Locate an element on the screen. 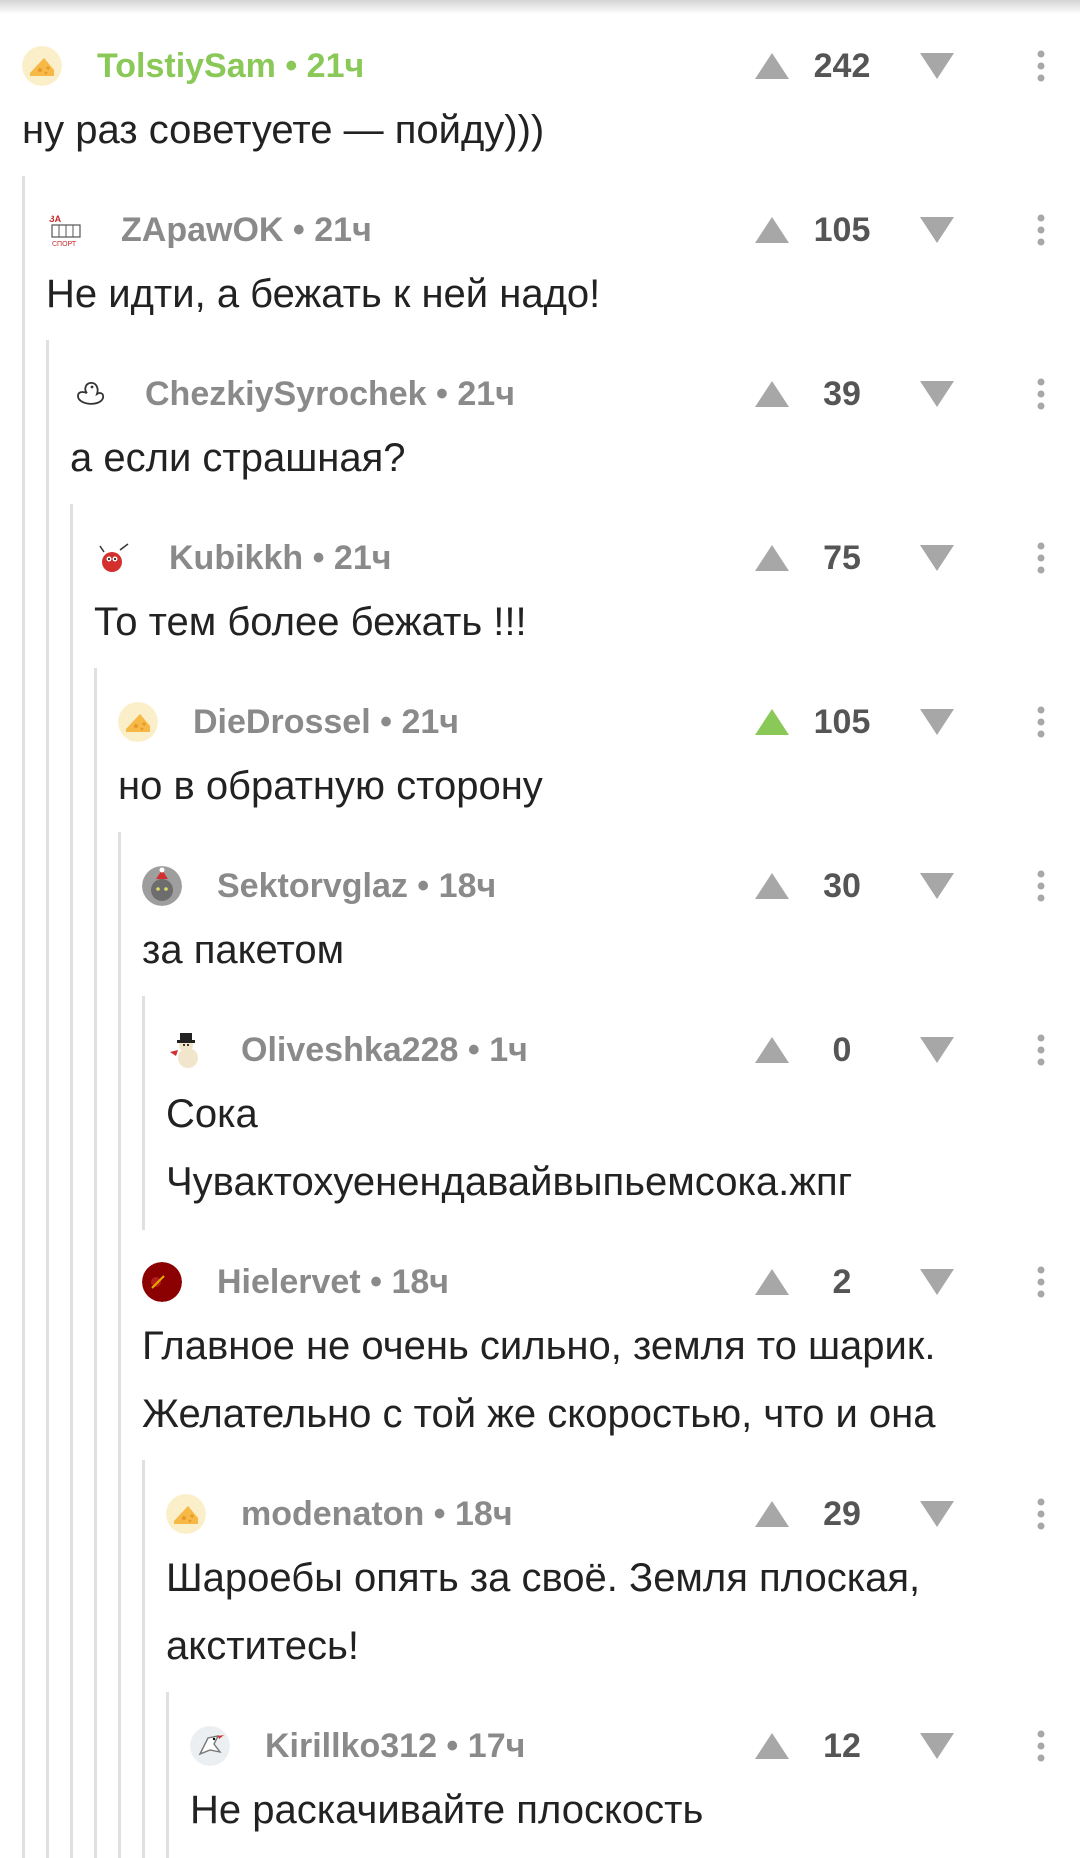 The height and width of the screenshot is (1858, 1080). author-name: ChezkiySyrochek is located at coordinates (286, 394).